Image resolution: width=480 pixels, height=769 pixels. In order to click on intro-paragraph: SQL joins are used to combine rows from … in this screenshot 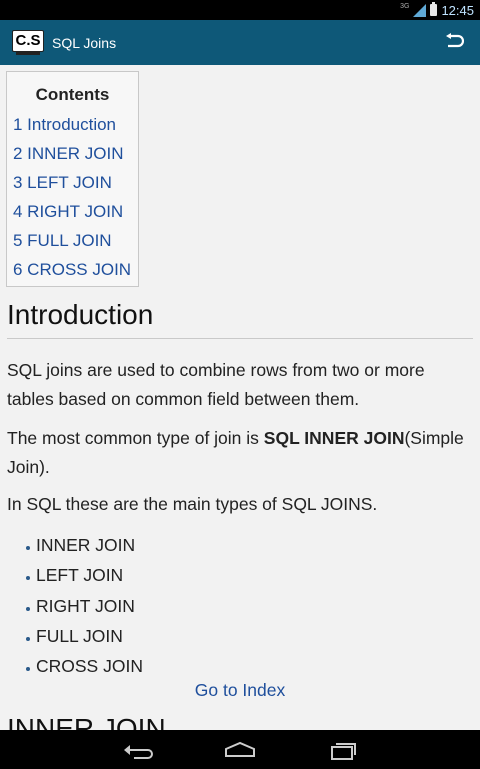, I will do `click(216, 384)`.